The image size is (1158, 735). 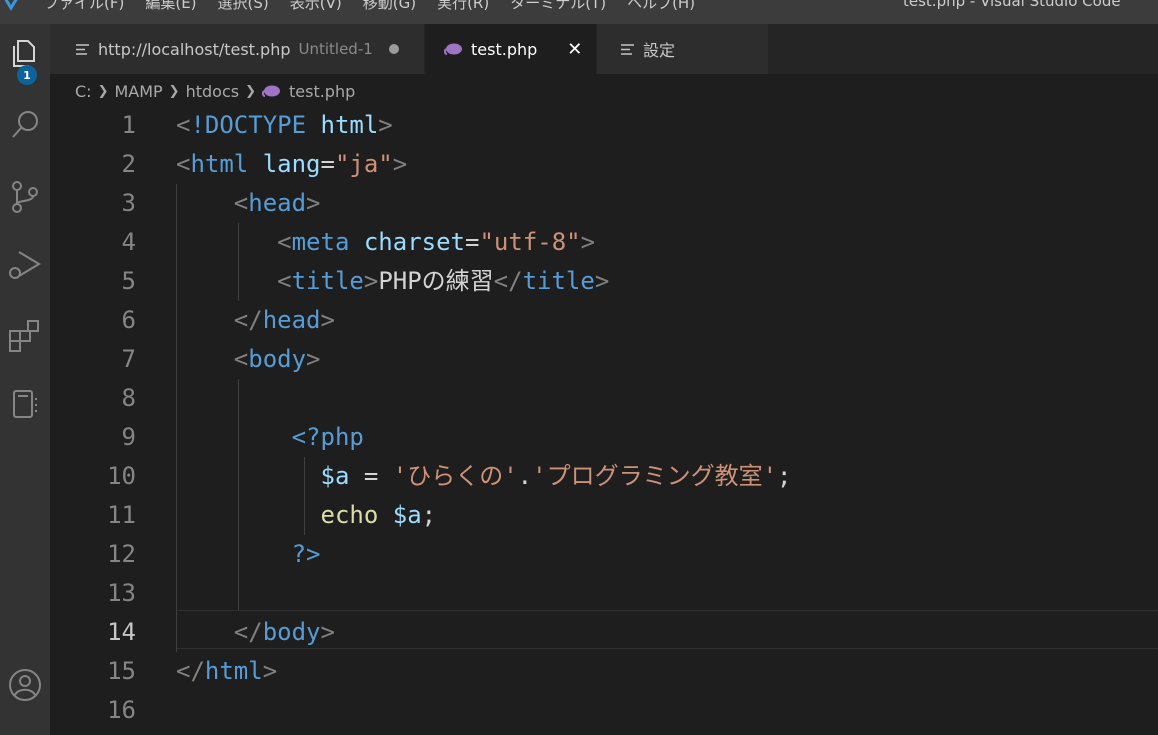 I want to click on code-line: <html lang="ja">, so click(x=291, y=164).